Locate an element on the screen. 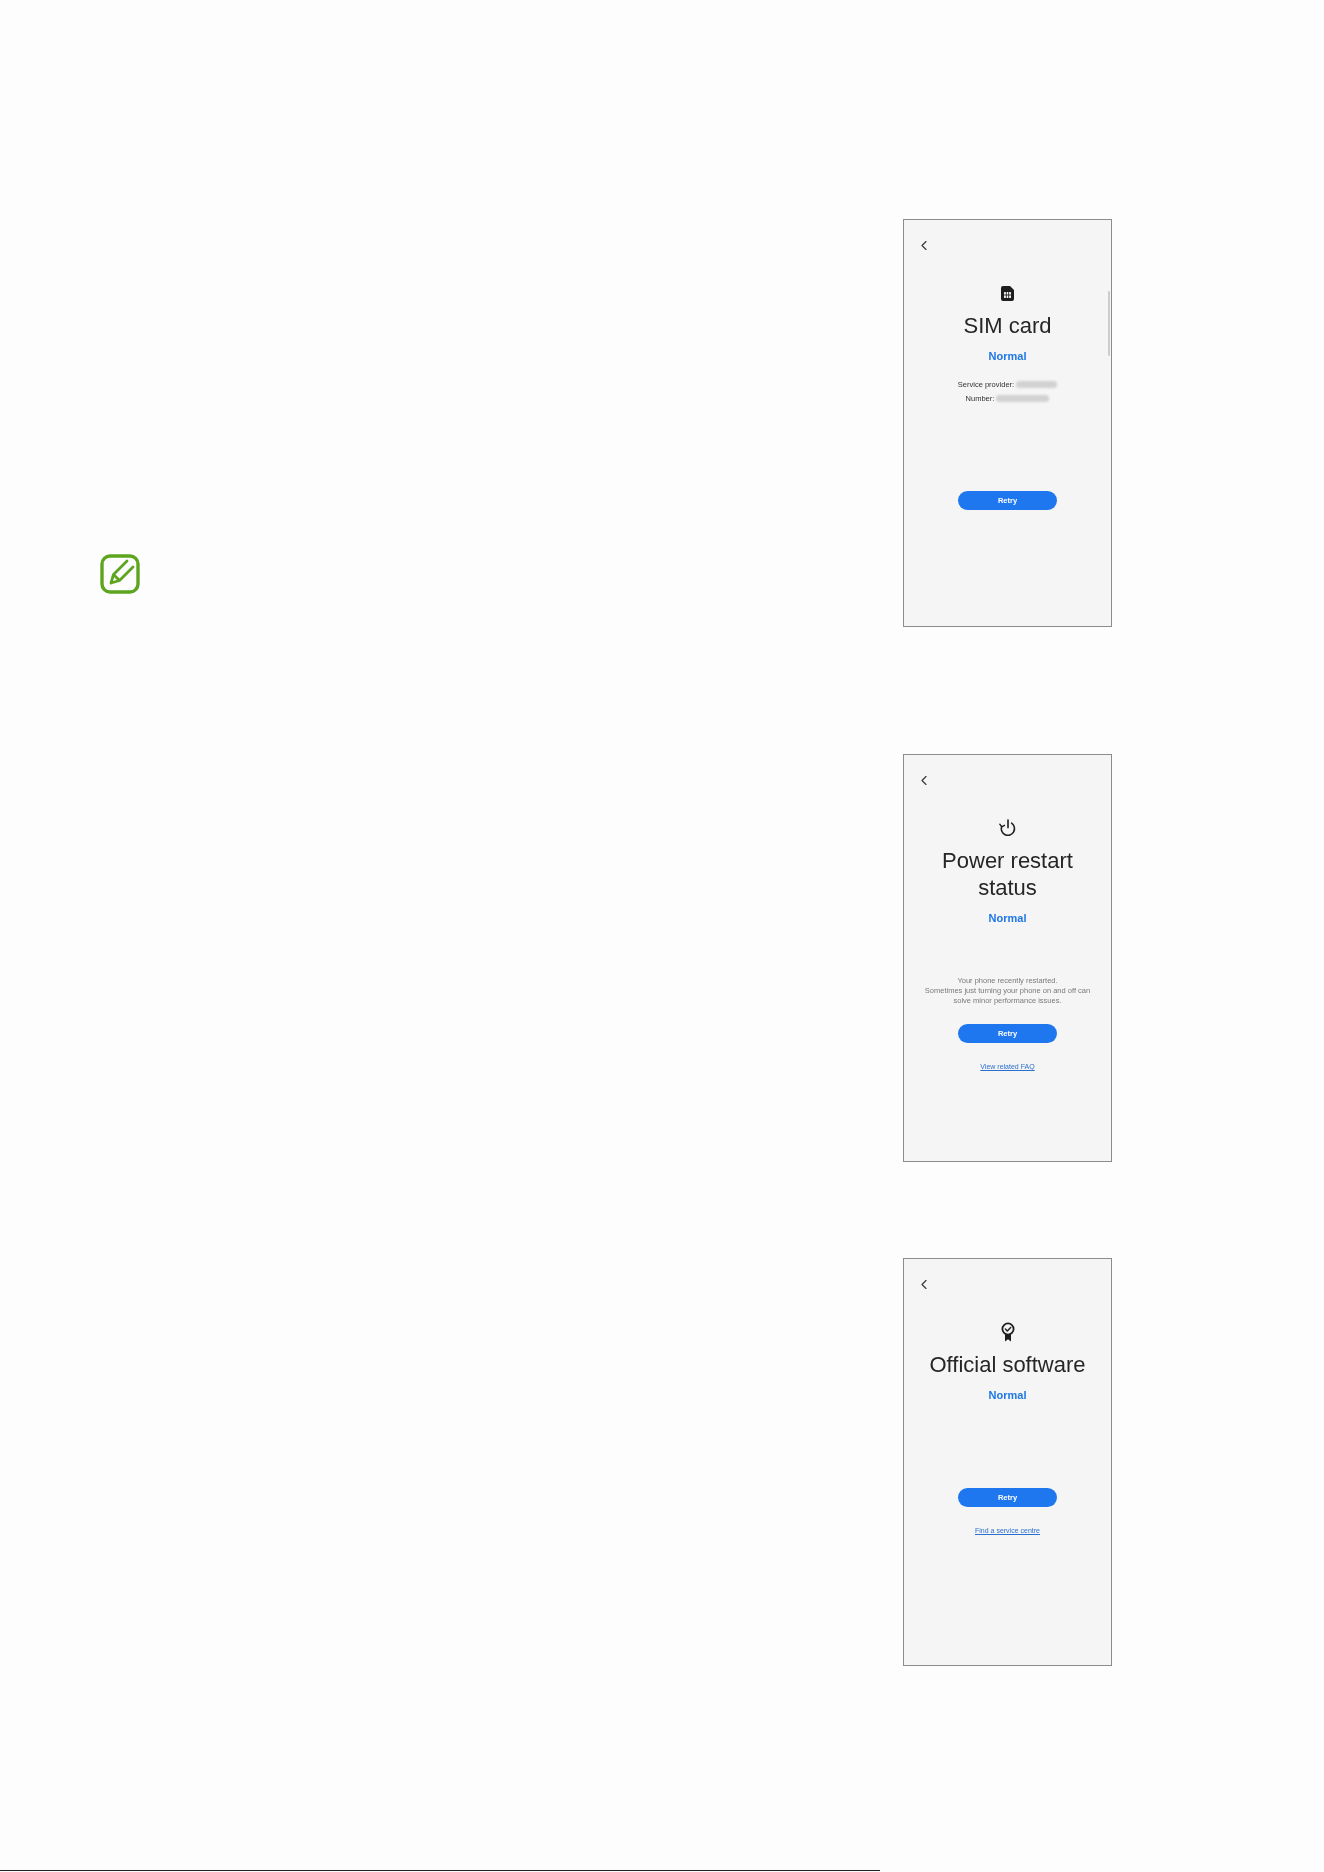 The height and width of the screenshot is (1872, 1324). power-restart-icon is located at coordinates (1007, 828).